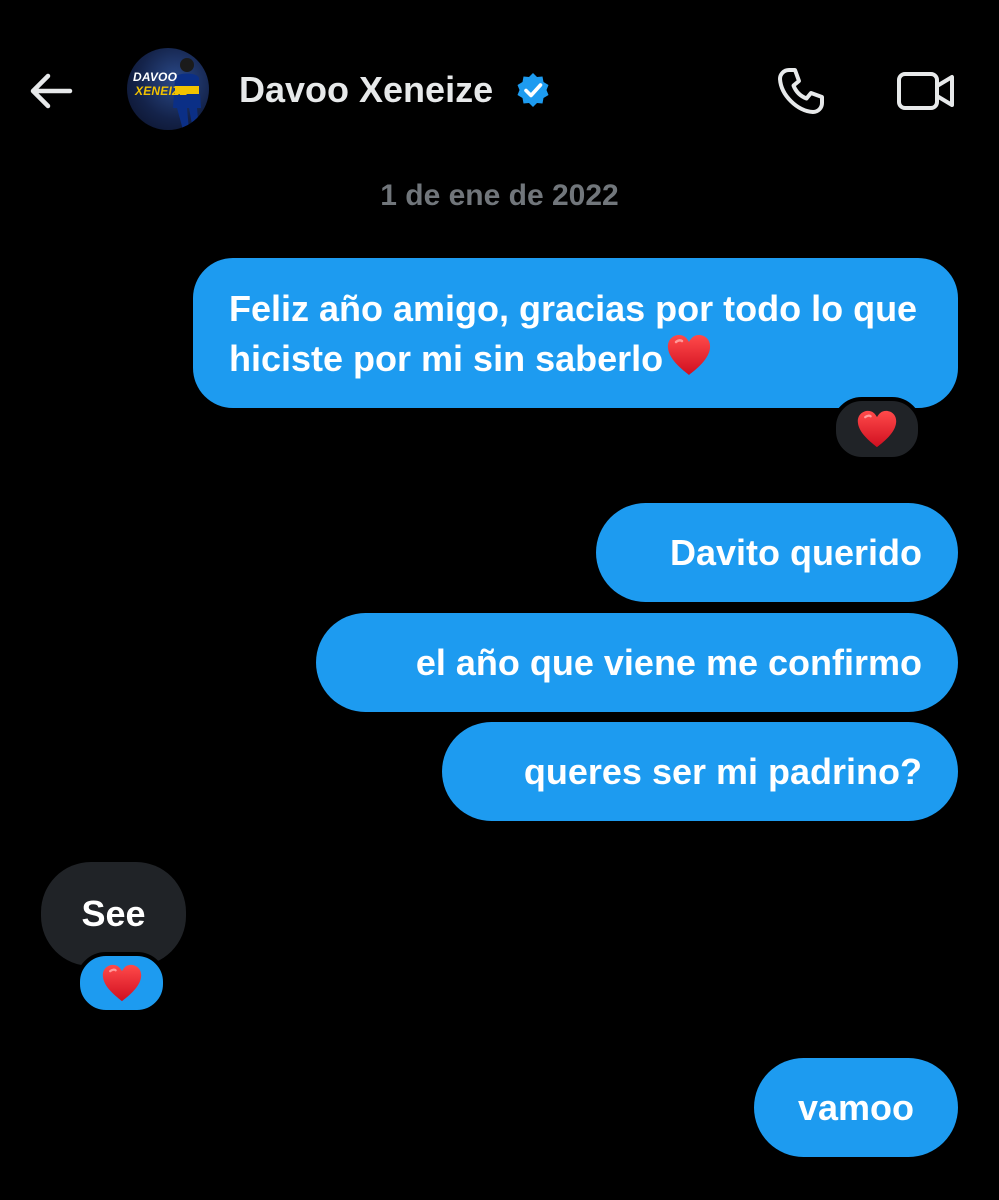  I want to click on message-text: Davito querido, so click(795, 552).